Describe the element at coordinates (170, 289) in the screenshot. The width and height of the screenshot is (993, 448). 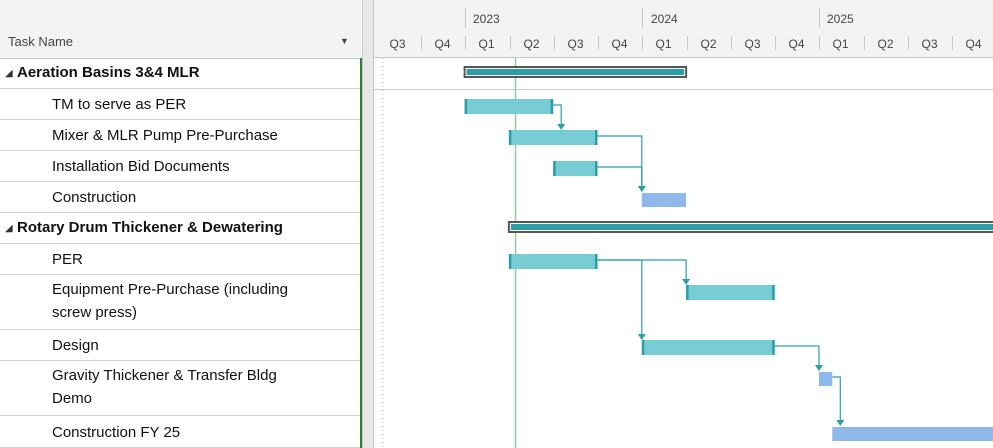
I see `task-name: Equipment Pre-Purchase (including` at that location.